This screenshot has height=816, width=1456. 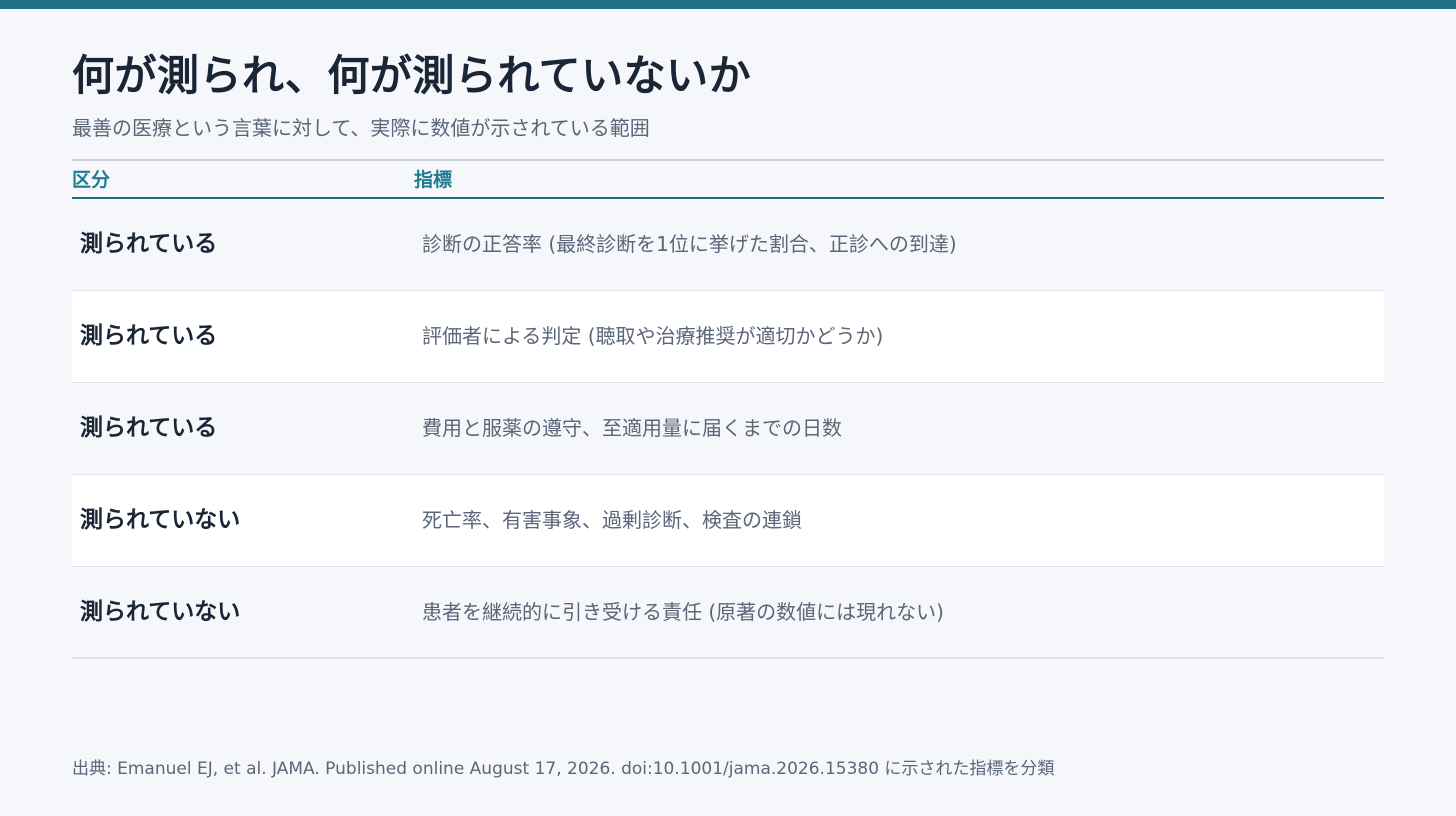 I want to click on row-indicator: 費用と服薬の遵守、至適用量に届くまでの日数, so click(x=632, y=428).